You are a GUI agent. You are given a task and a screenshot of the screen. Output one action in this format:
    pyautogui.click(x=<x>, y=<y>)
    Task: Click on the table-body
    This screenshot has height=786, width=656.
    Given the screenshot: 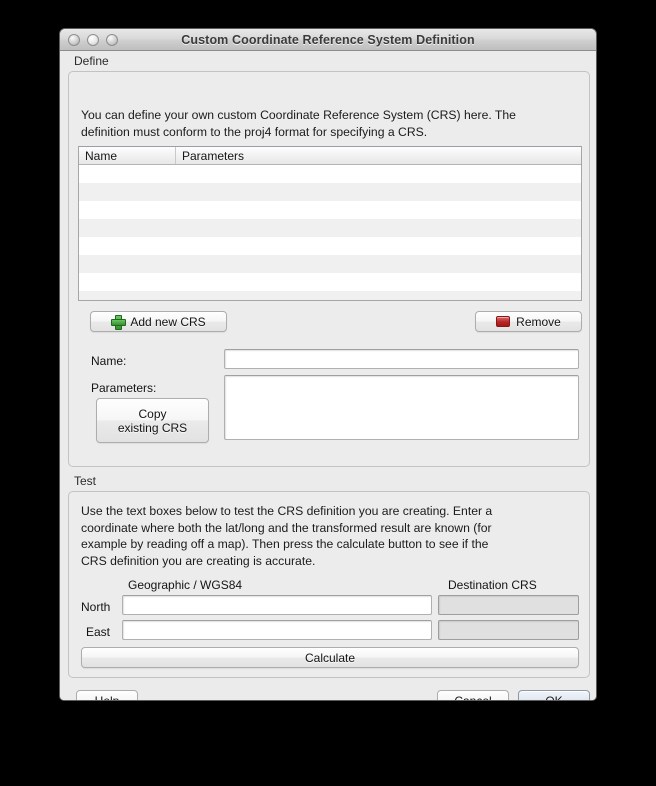 What is the action you would take?
    pyautogui.click(x=330, y=232)
    